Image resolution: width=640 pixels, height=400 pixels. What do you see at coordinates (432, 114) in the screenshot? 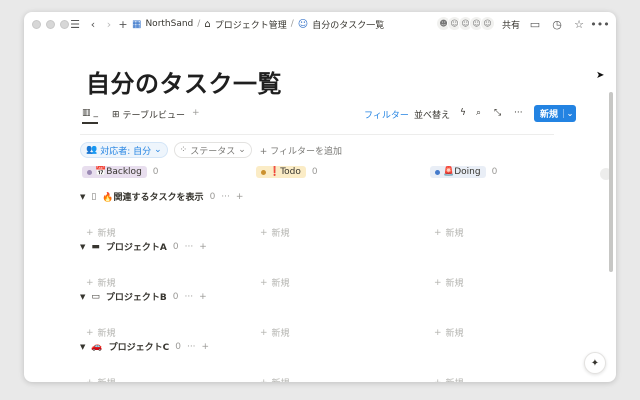
I see `sort-button: 並べ替え` at bounding box center [432, 114].